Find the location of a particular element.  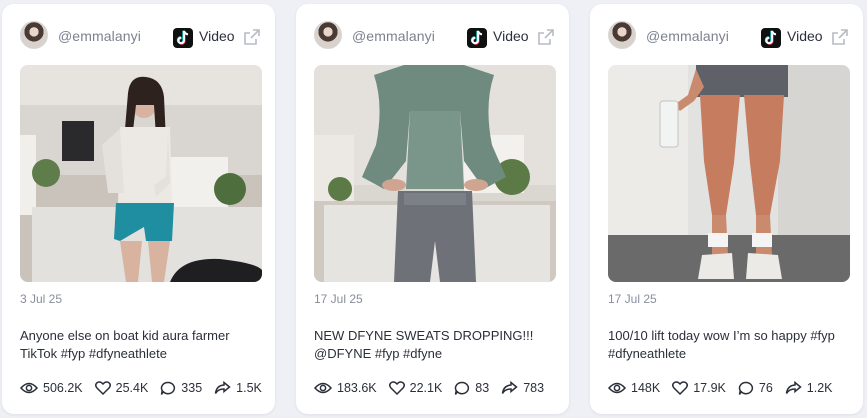

shares-count: 783 is located at coordinates (534, 388).